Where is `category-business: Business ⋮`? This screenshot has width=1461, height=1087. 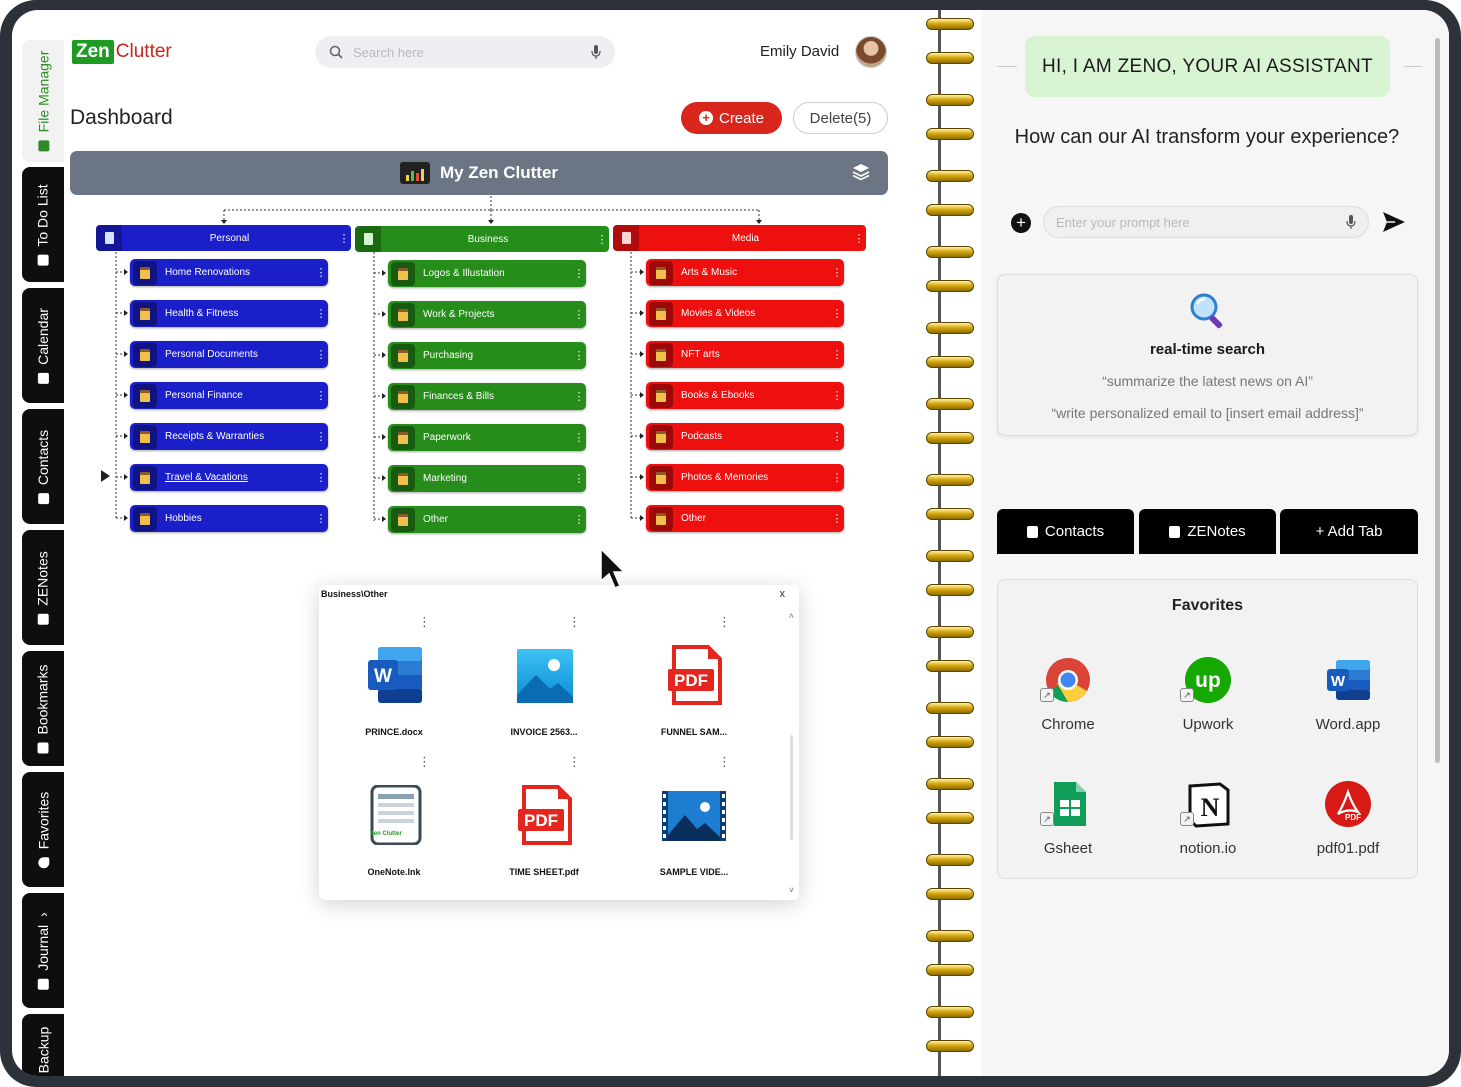
category-business: Business ⋮ is located at coordinates (482, 239).